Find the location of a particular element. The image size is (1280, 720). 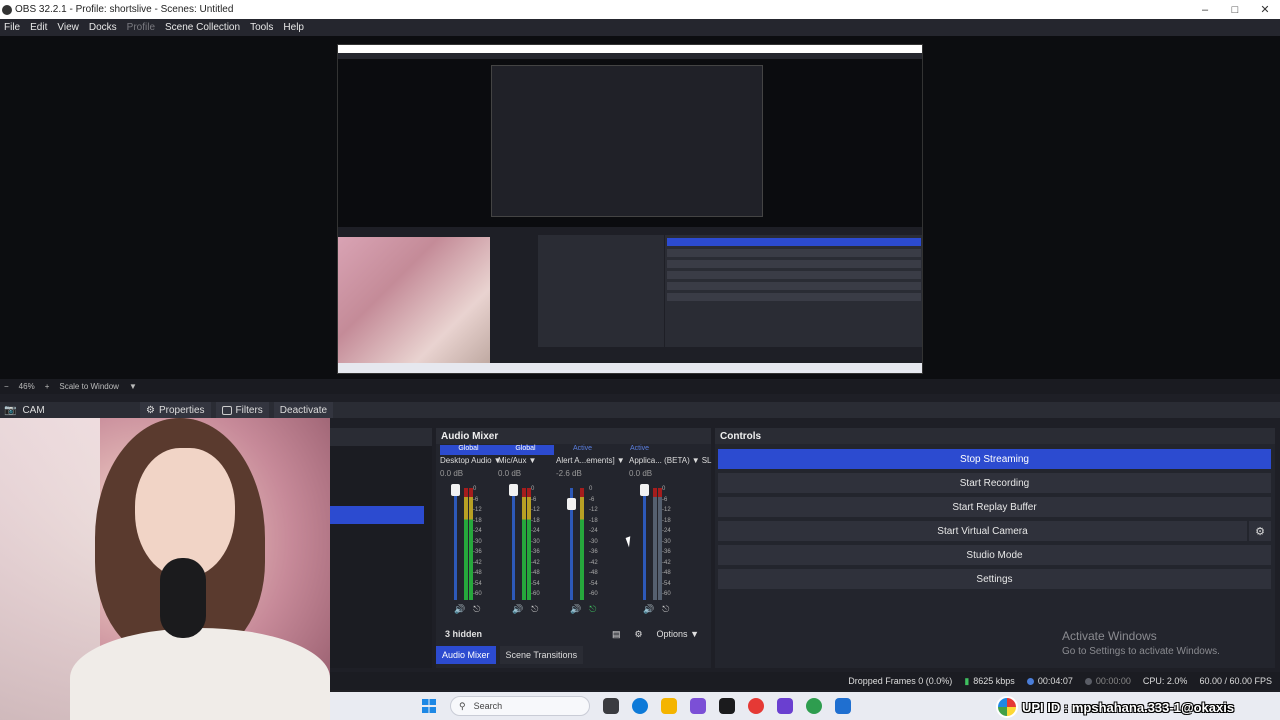

chrome-icon is located at coordinates (756, 706).